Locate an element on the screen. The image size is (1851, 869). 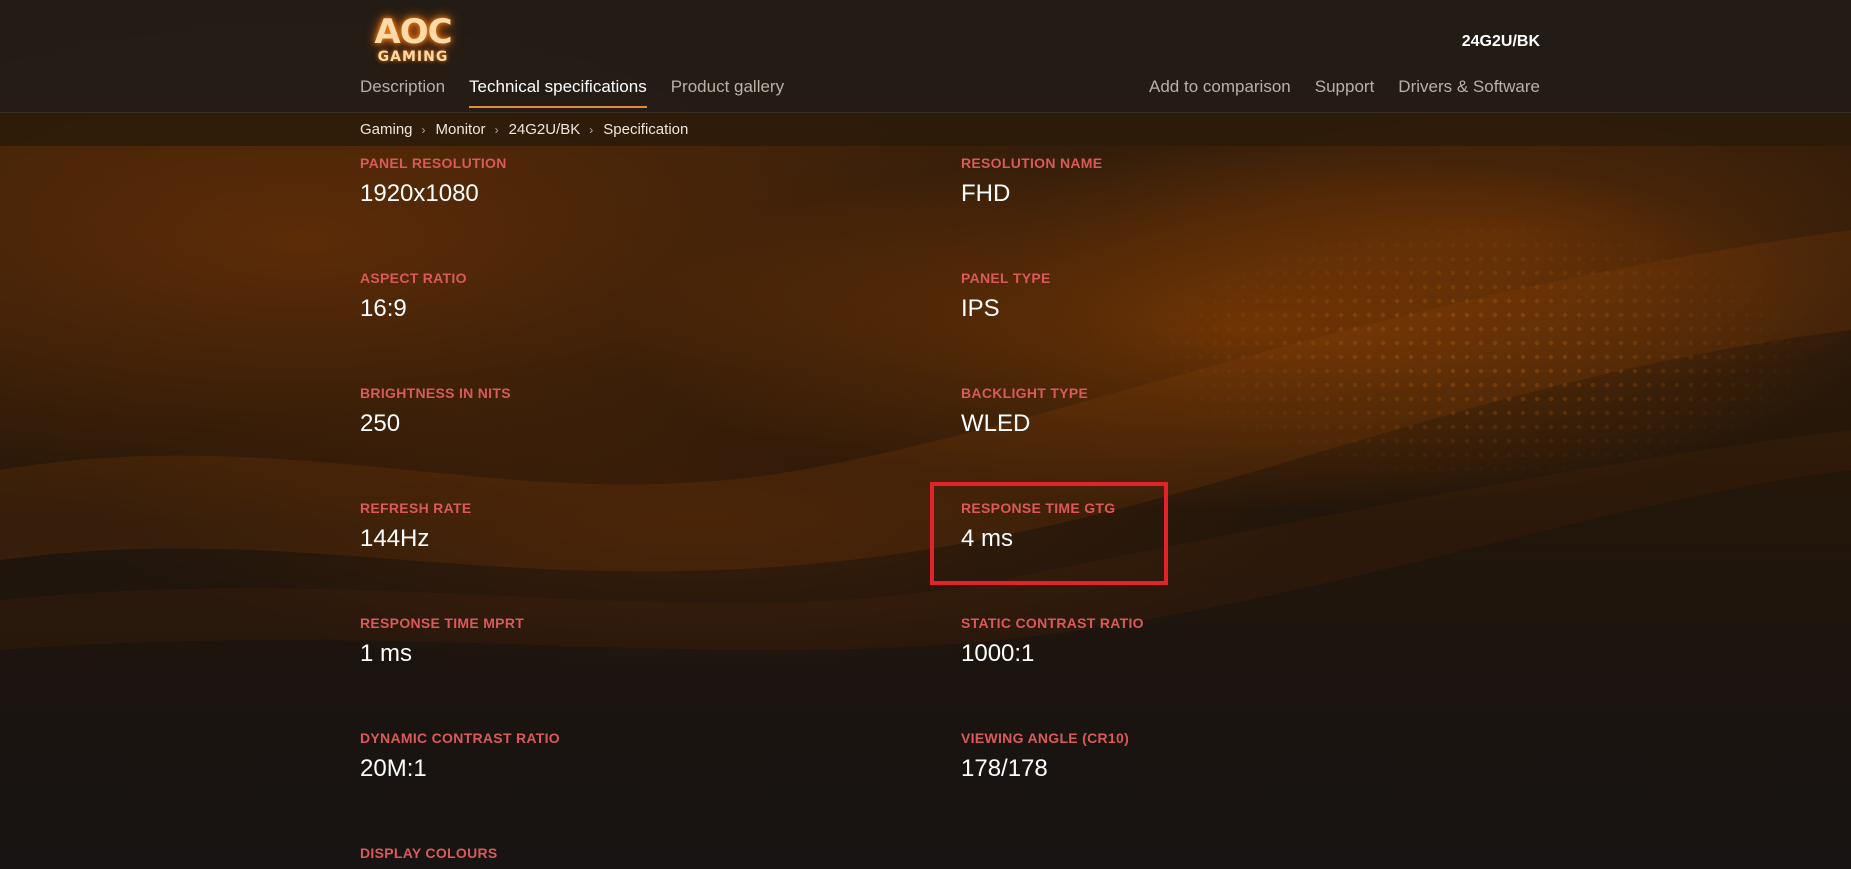
spec-panel-type: PANEL TYPE IPS is located at coordinates (1171, 296).